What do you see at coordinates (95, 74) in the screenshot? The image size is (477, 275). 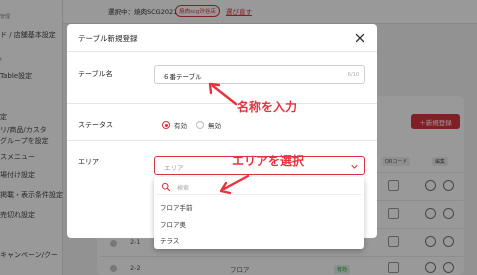 I see `table-name-label: テーブル名` at bounding box center [95, 74].